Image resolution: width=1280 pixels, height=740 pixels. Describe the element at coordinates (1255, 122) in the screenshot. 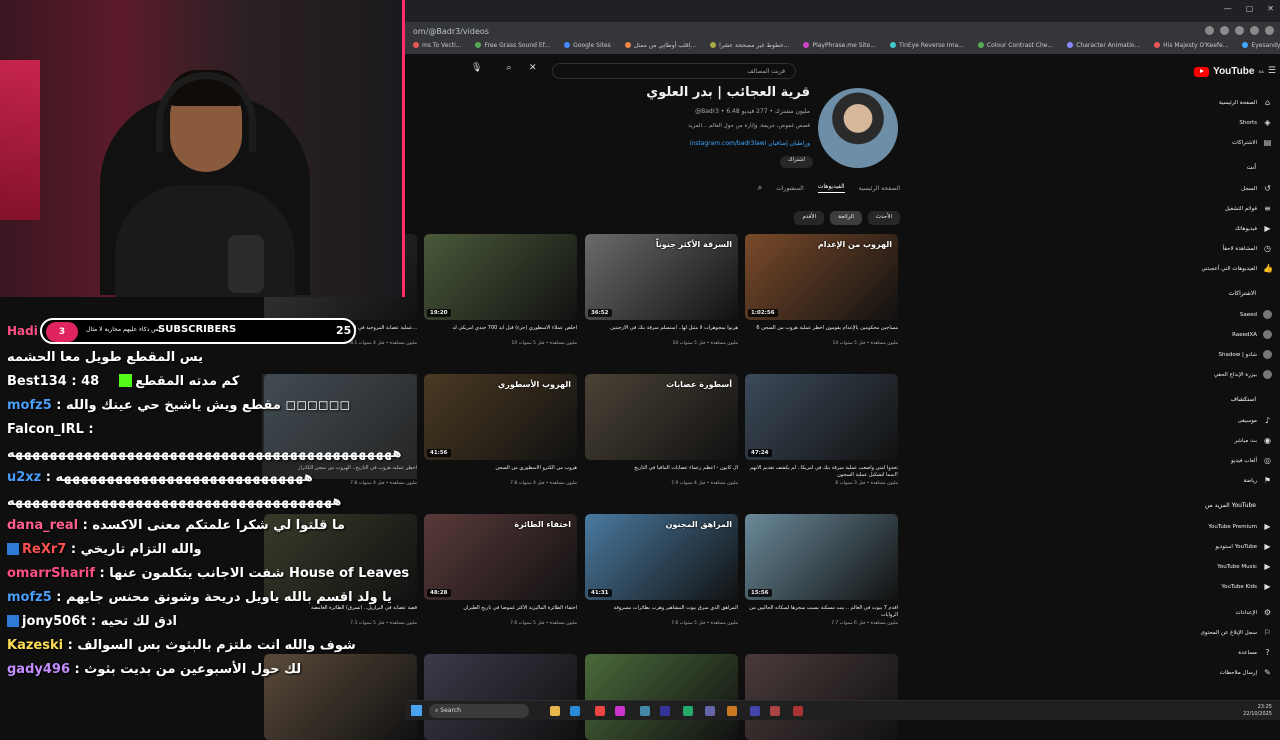

I see `sidebar-item: Shorts ◈` at that location.